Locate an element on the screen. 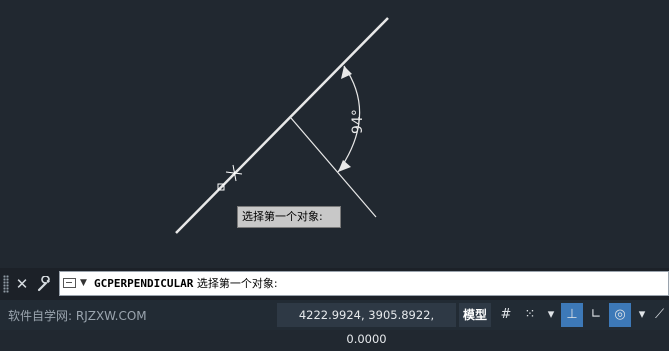 Image resolution: width=669 pixels, height=351 pixels. command-input: ▼ GCPERPENDICULAR 选择第一个对象: is located at coordinates (364, 283).